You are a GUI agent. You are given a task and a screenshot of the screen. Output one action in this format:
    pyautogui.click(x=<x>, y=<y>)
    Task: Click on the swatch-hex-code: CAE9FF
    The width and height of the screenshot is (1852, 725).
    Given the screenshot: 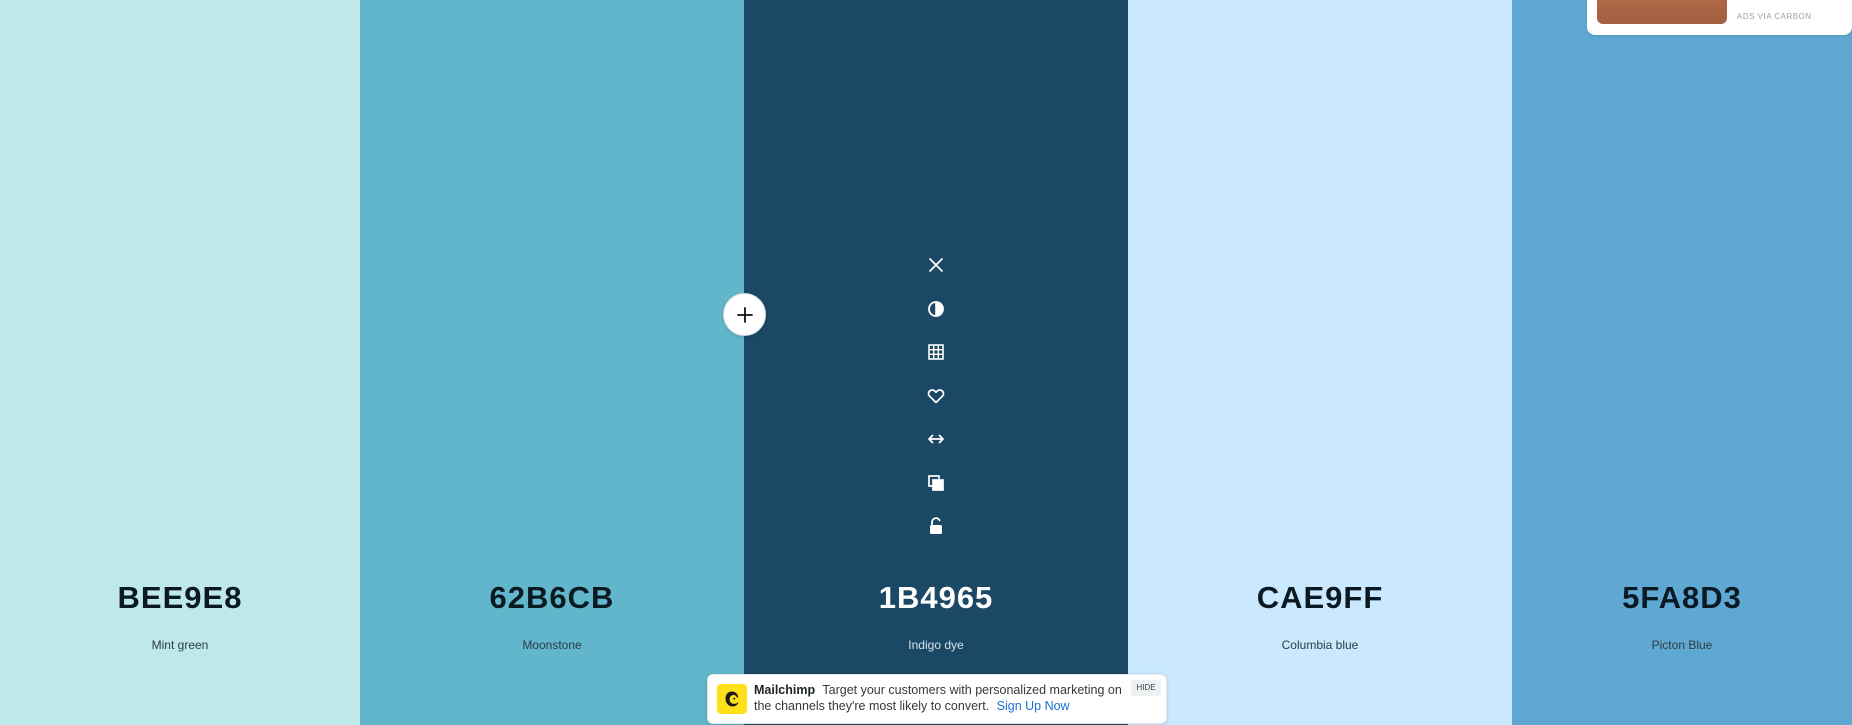 What is the action you would take?
    pyautogui.click(x=1320, y=598)
    